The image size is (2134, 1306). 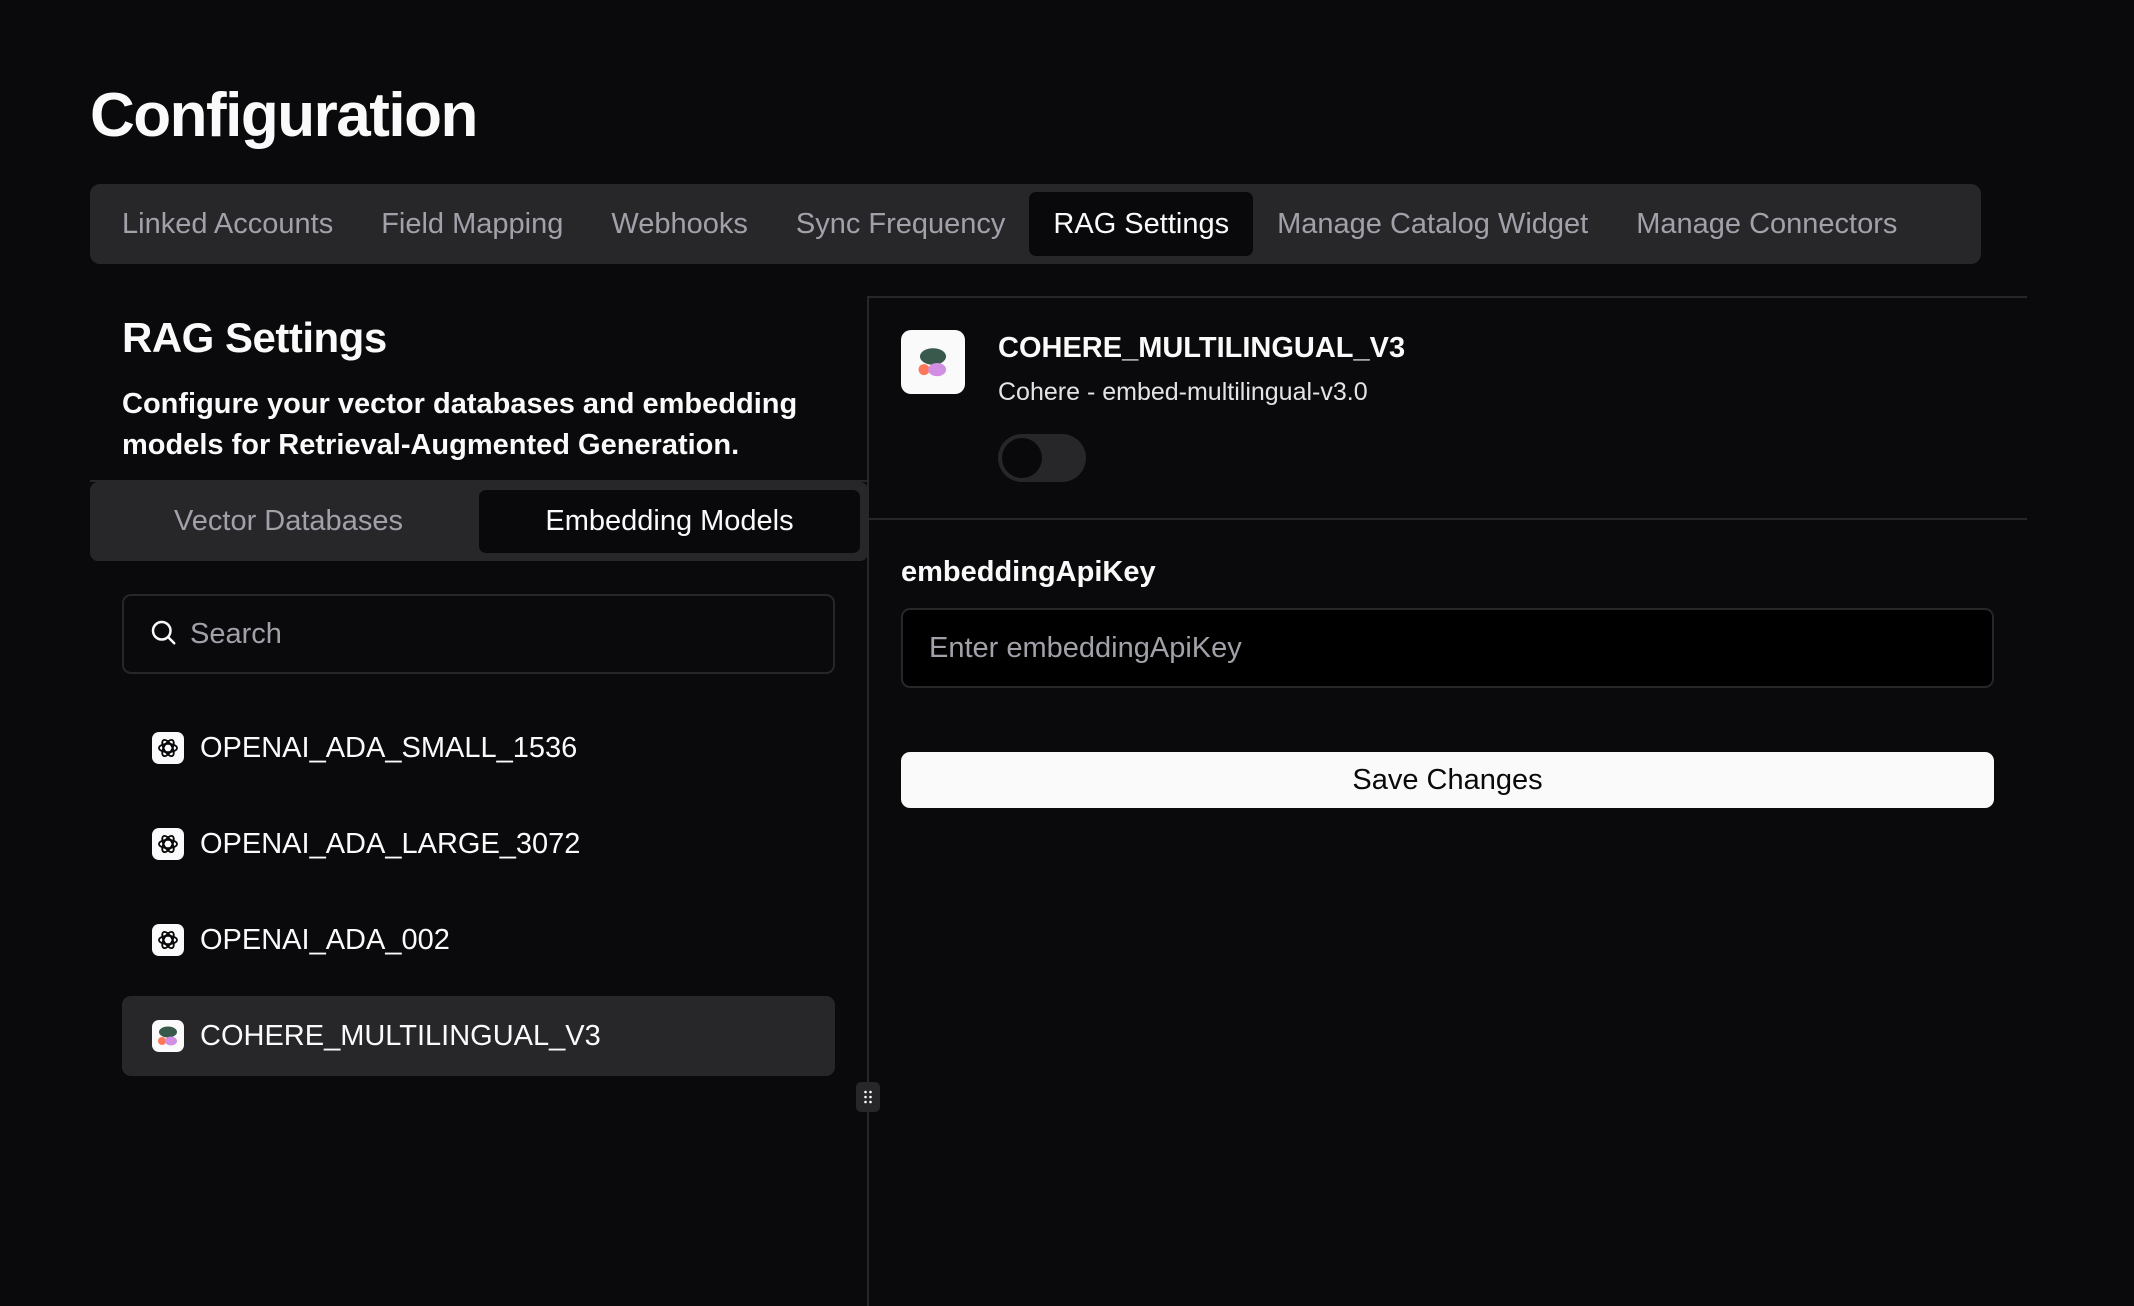 I want to click on model-name: COHERE_MULTILINGUAL_V3, so click(x=400, y=1035).